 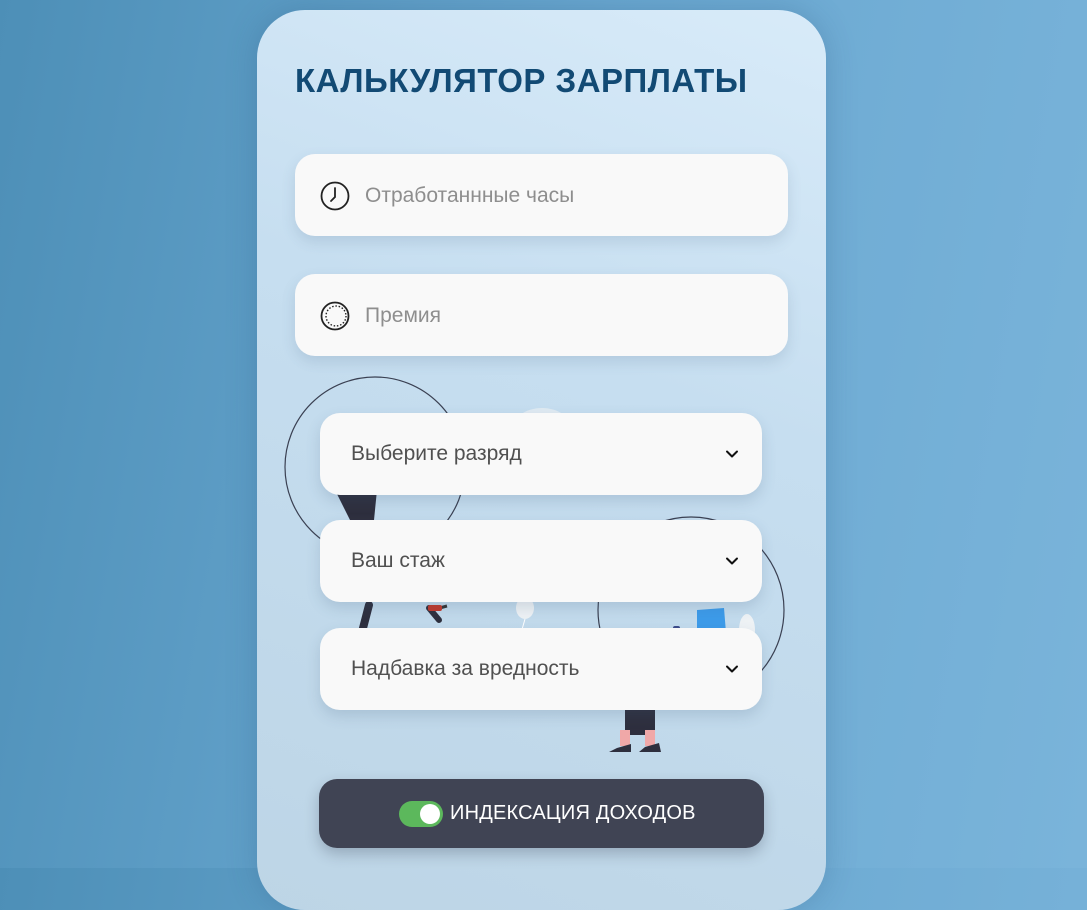 I want to click on bonus-field, so click(x=541, y=316).